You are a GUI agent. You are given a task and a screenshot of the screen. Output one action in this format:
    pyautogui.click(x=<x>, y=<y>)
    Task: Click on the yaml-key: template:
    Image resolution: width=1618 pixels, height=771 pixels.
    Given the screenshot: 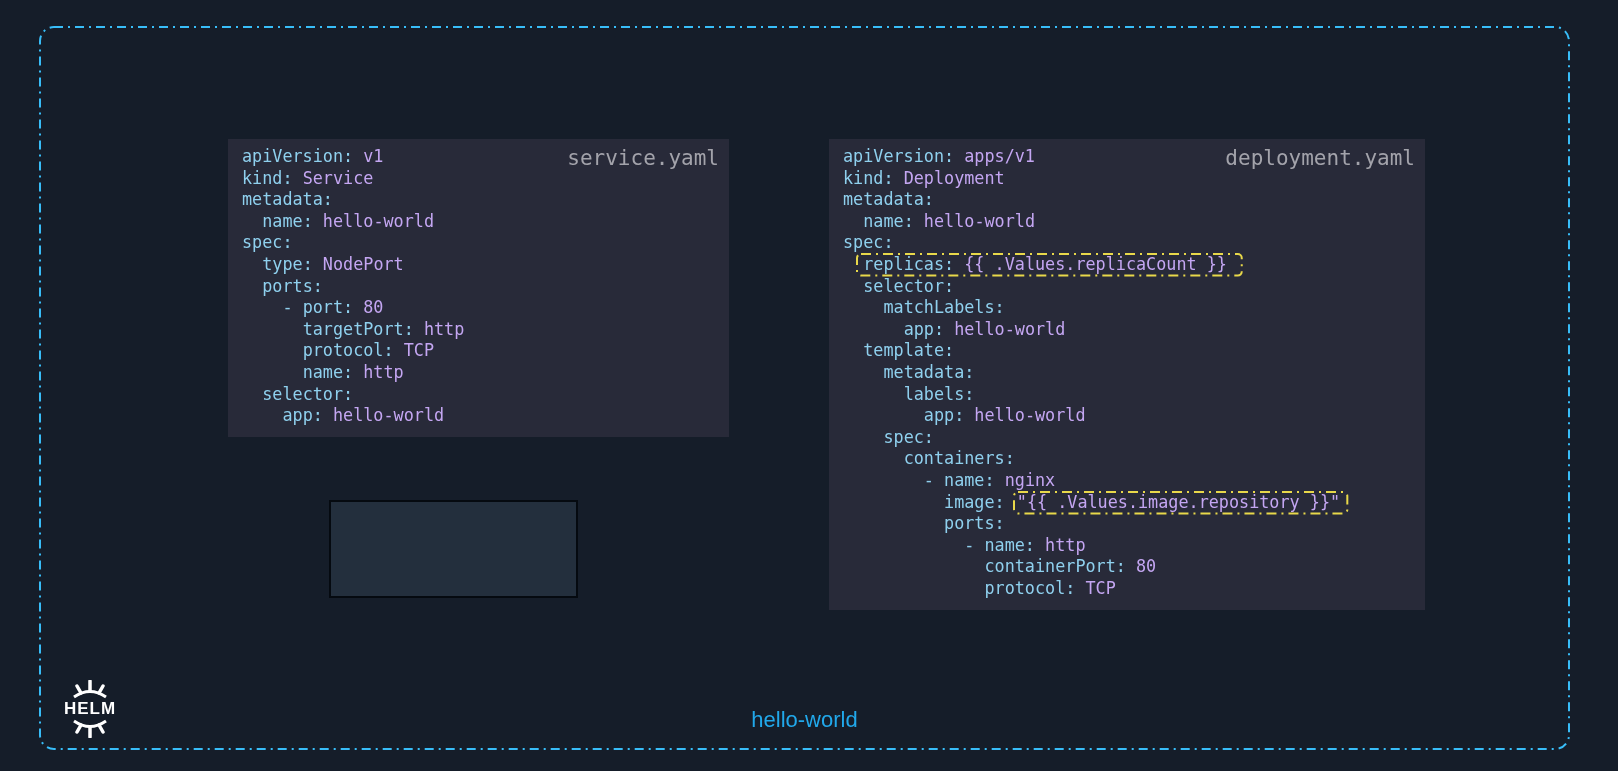 What is the action you would take?
    pyautogui.click(x=909, y=350)
    